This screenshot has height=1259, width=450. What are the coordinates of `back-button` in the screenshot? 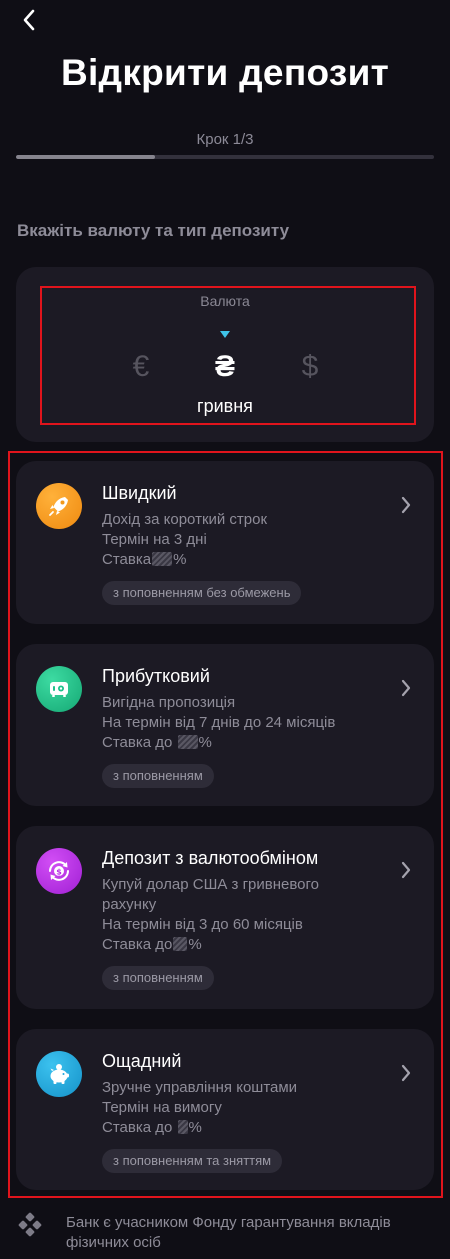 It's located at (29, 20).